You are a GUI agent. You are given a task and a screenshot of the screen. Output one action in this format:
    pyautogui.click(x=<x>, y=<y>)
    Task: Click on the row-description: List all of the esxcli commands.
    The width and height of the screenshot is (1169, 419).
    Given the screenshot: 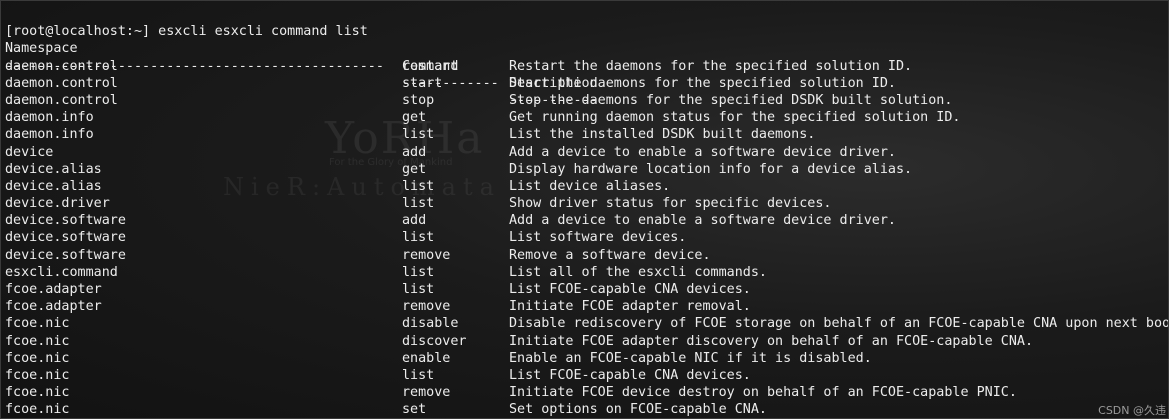 What is the action you would take?
    pyautogui.click(x=638, y=272)
    